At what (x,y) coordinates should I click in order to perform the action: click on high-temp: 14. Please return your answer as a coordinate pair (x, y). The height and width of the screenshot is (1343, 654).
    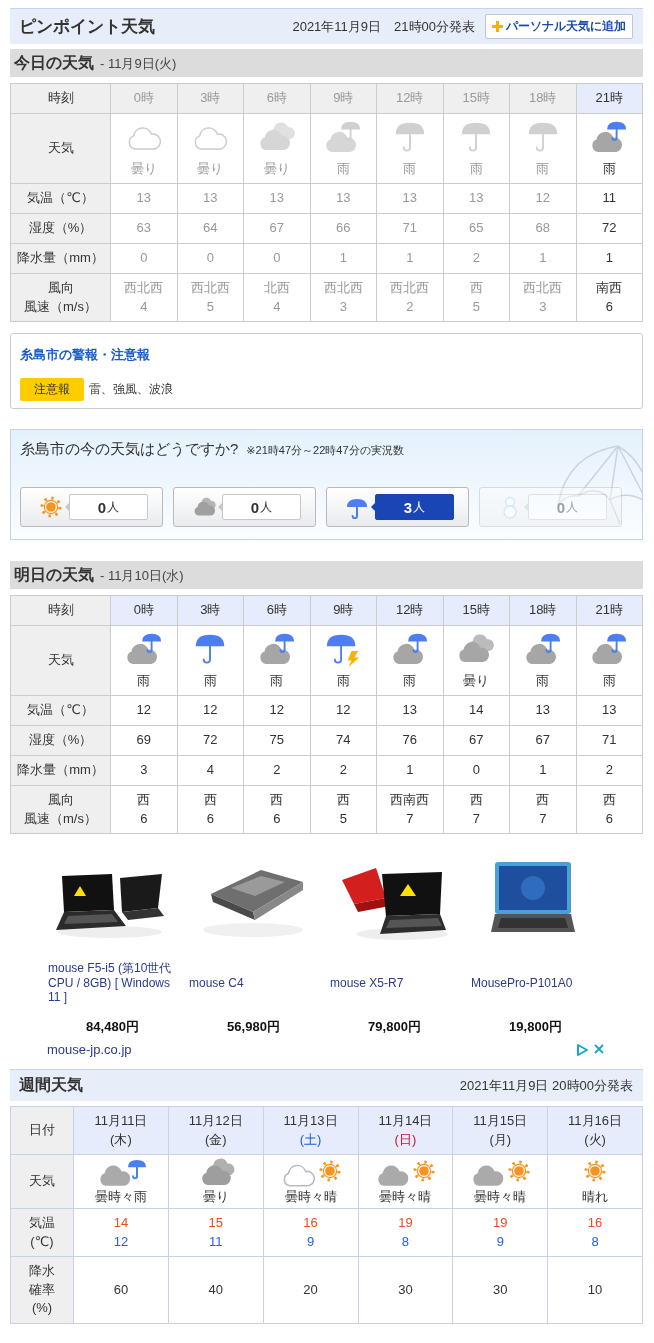
    Looking at the image, I should click on (121, 1222).